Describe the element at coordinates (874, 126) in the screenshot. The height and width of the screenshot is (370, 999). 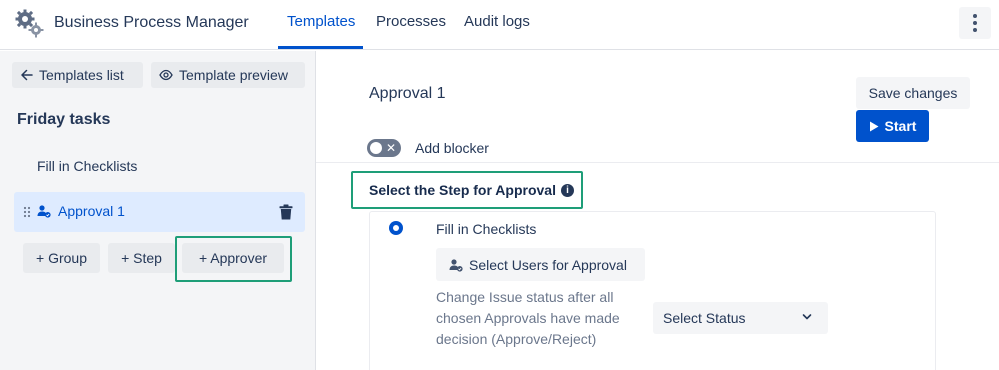
I see `play-icon` at that location.